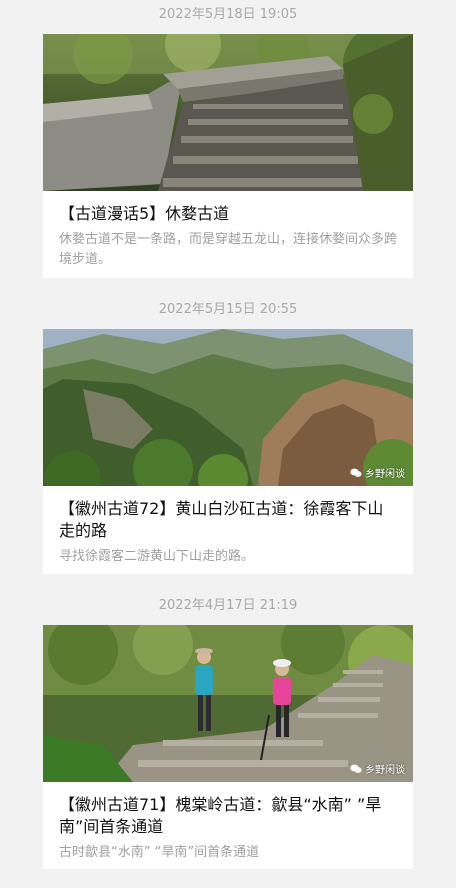 Image resolution: width=456 pixels, height=888 pixels. I want to click on article-title: 【古道漫话5】休婺古道, so click(144, 213).